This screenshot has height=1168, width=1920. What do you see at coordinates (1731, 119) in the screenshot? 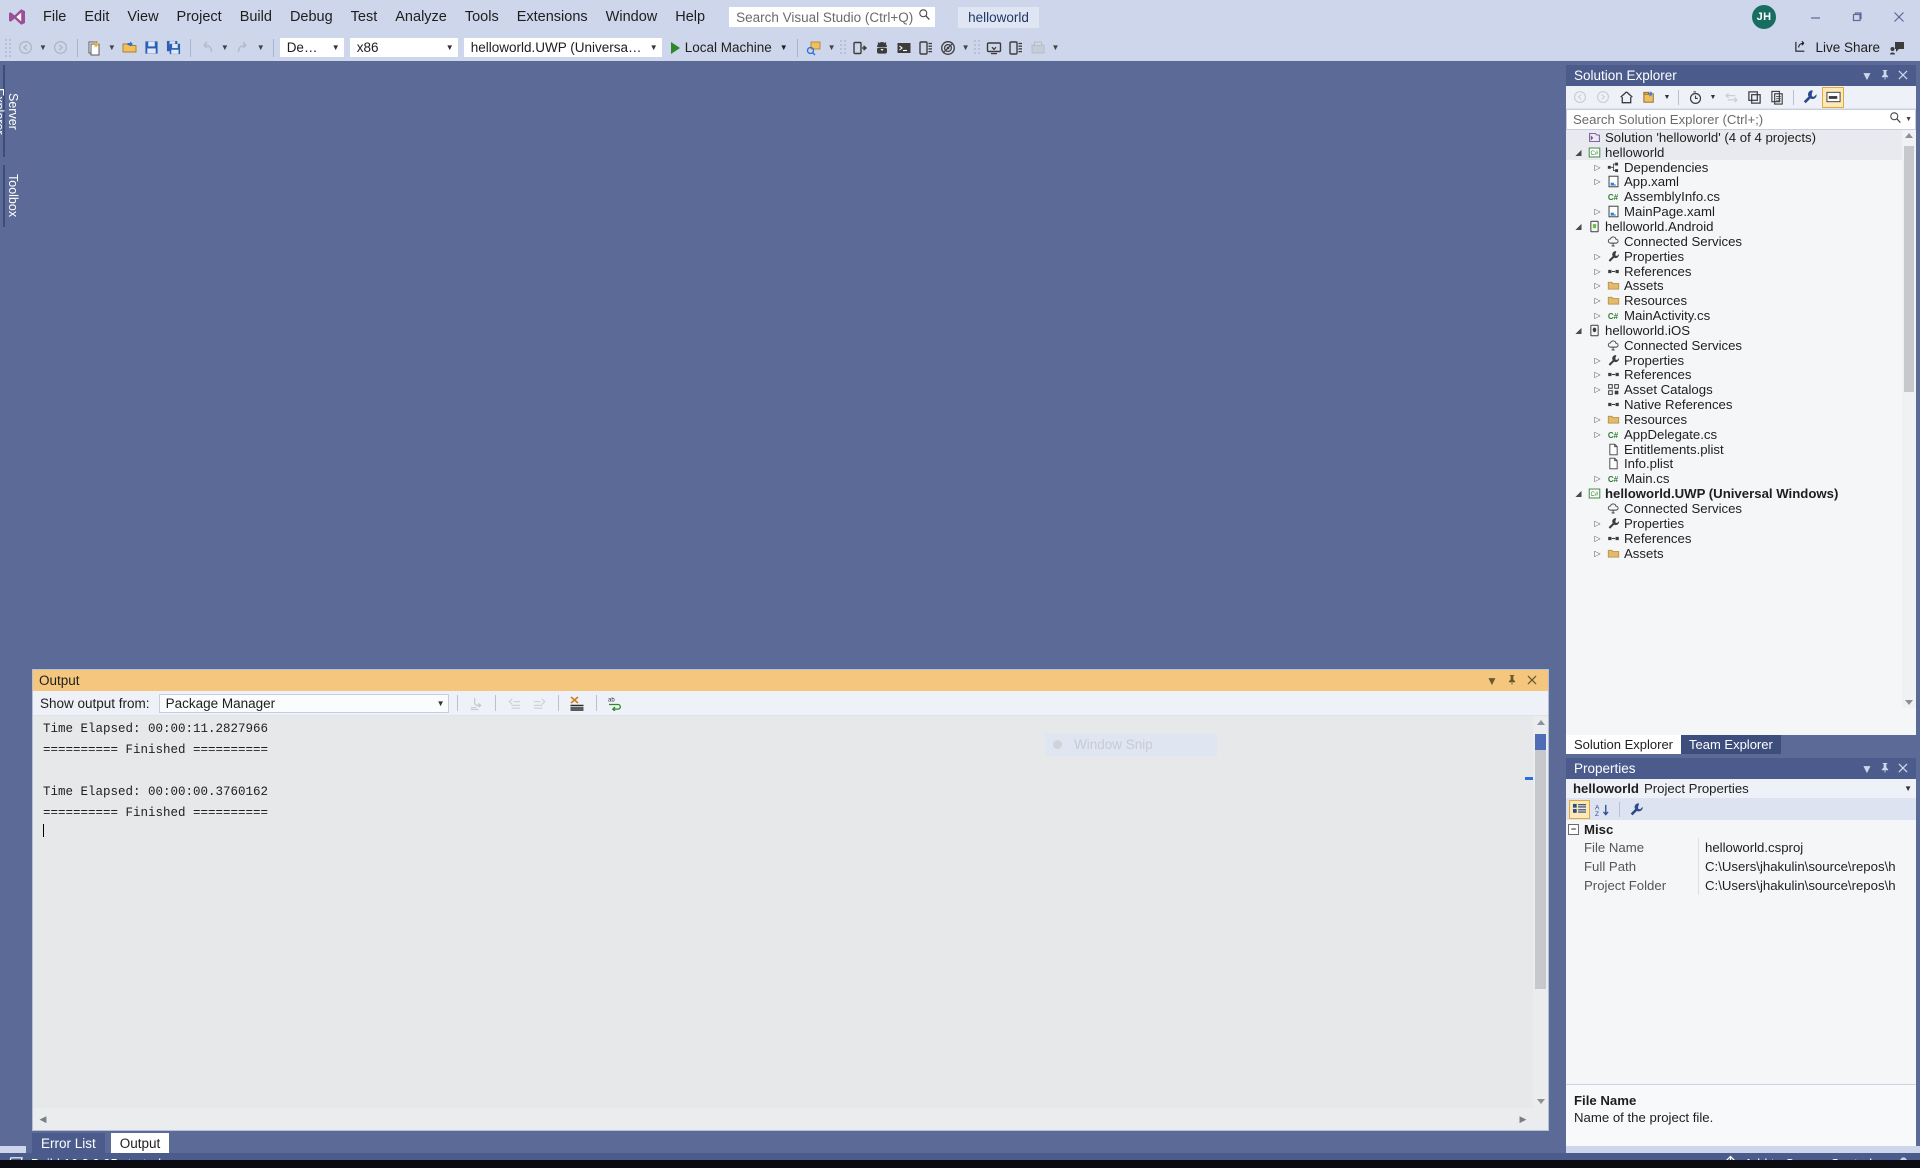
I see `solution-explorer-search-input` at bounding box center [1731, 119].